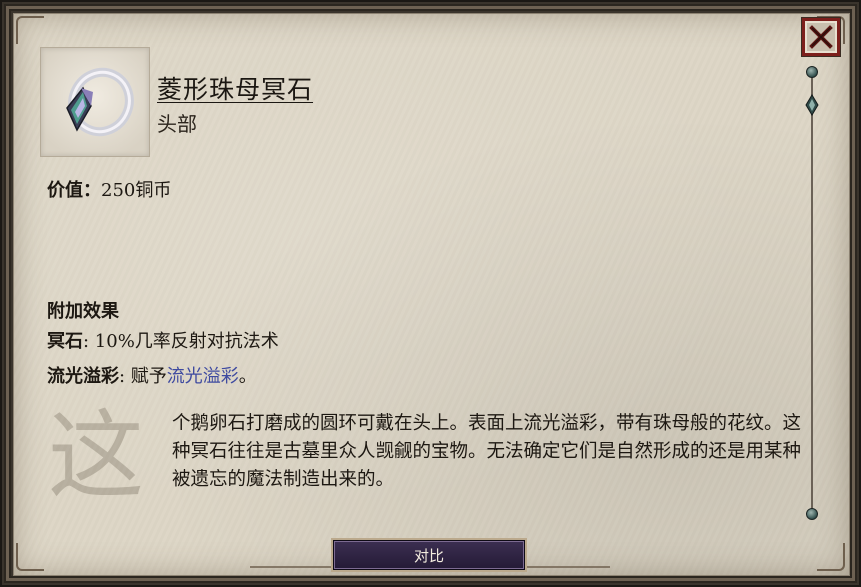  What do you see at coordinates (429, 555) in the screenshot?
I see `compare-button: 对比` at bounding box center [429, 555].